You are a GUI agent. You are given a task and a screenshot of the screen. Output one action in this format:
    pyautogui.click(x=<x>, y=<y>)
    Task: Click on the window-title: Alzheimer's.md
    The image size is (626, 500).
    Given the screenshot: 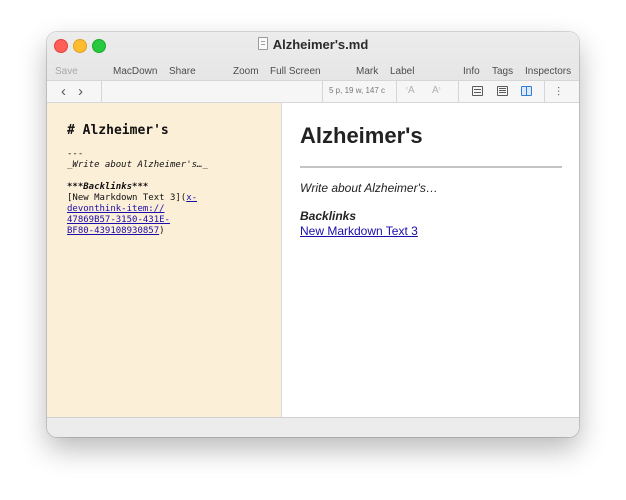 What is the action you would take?
    pyautogui.click(x=320, y=44)
    